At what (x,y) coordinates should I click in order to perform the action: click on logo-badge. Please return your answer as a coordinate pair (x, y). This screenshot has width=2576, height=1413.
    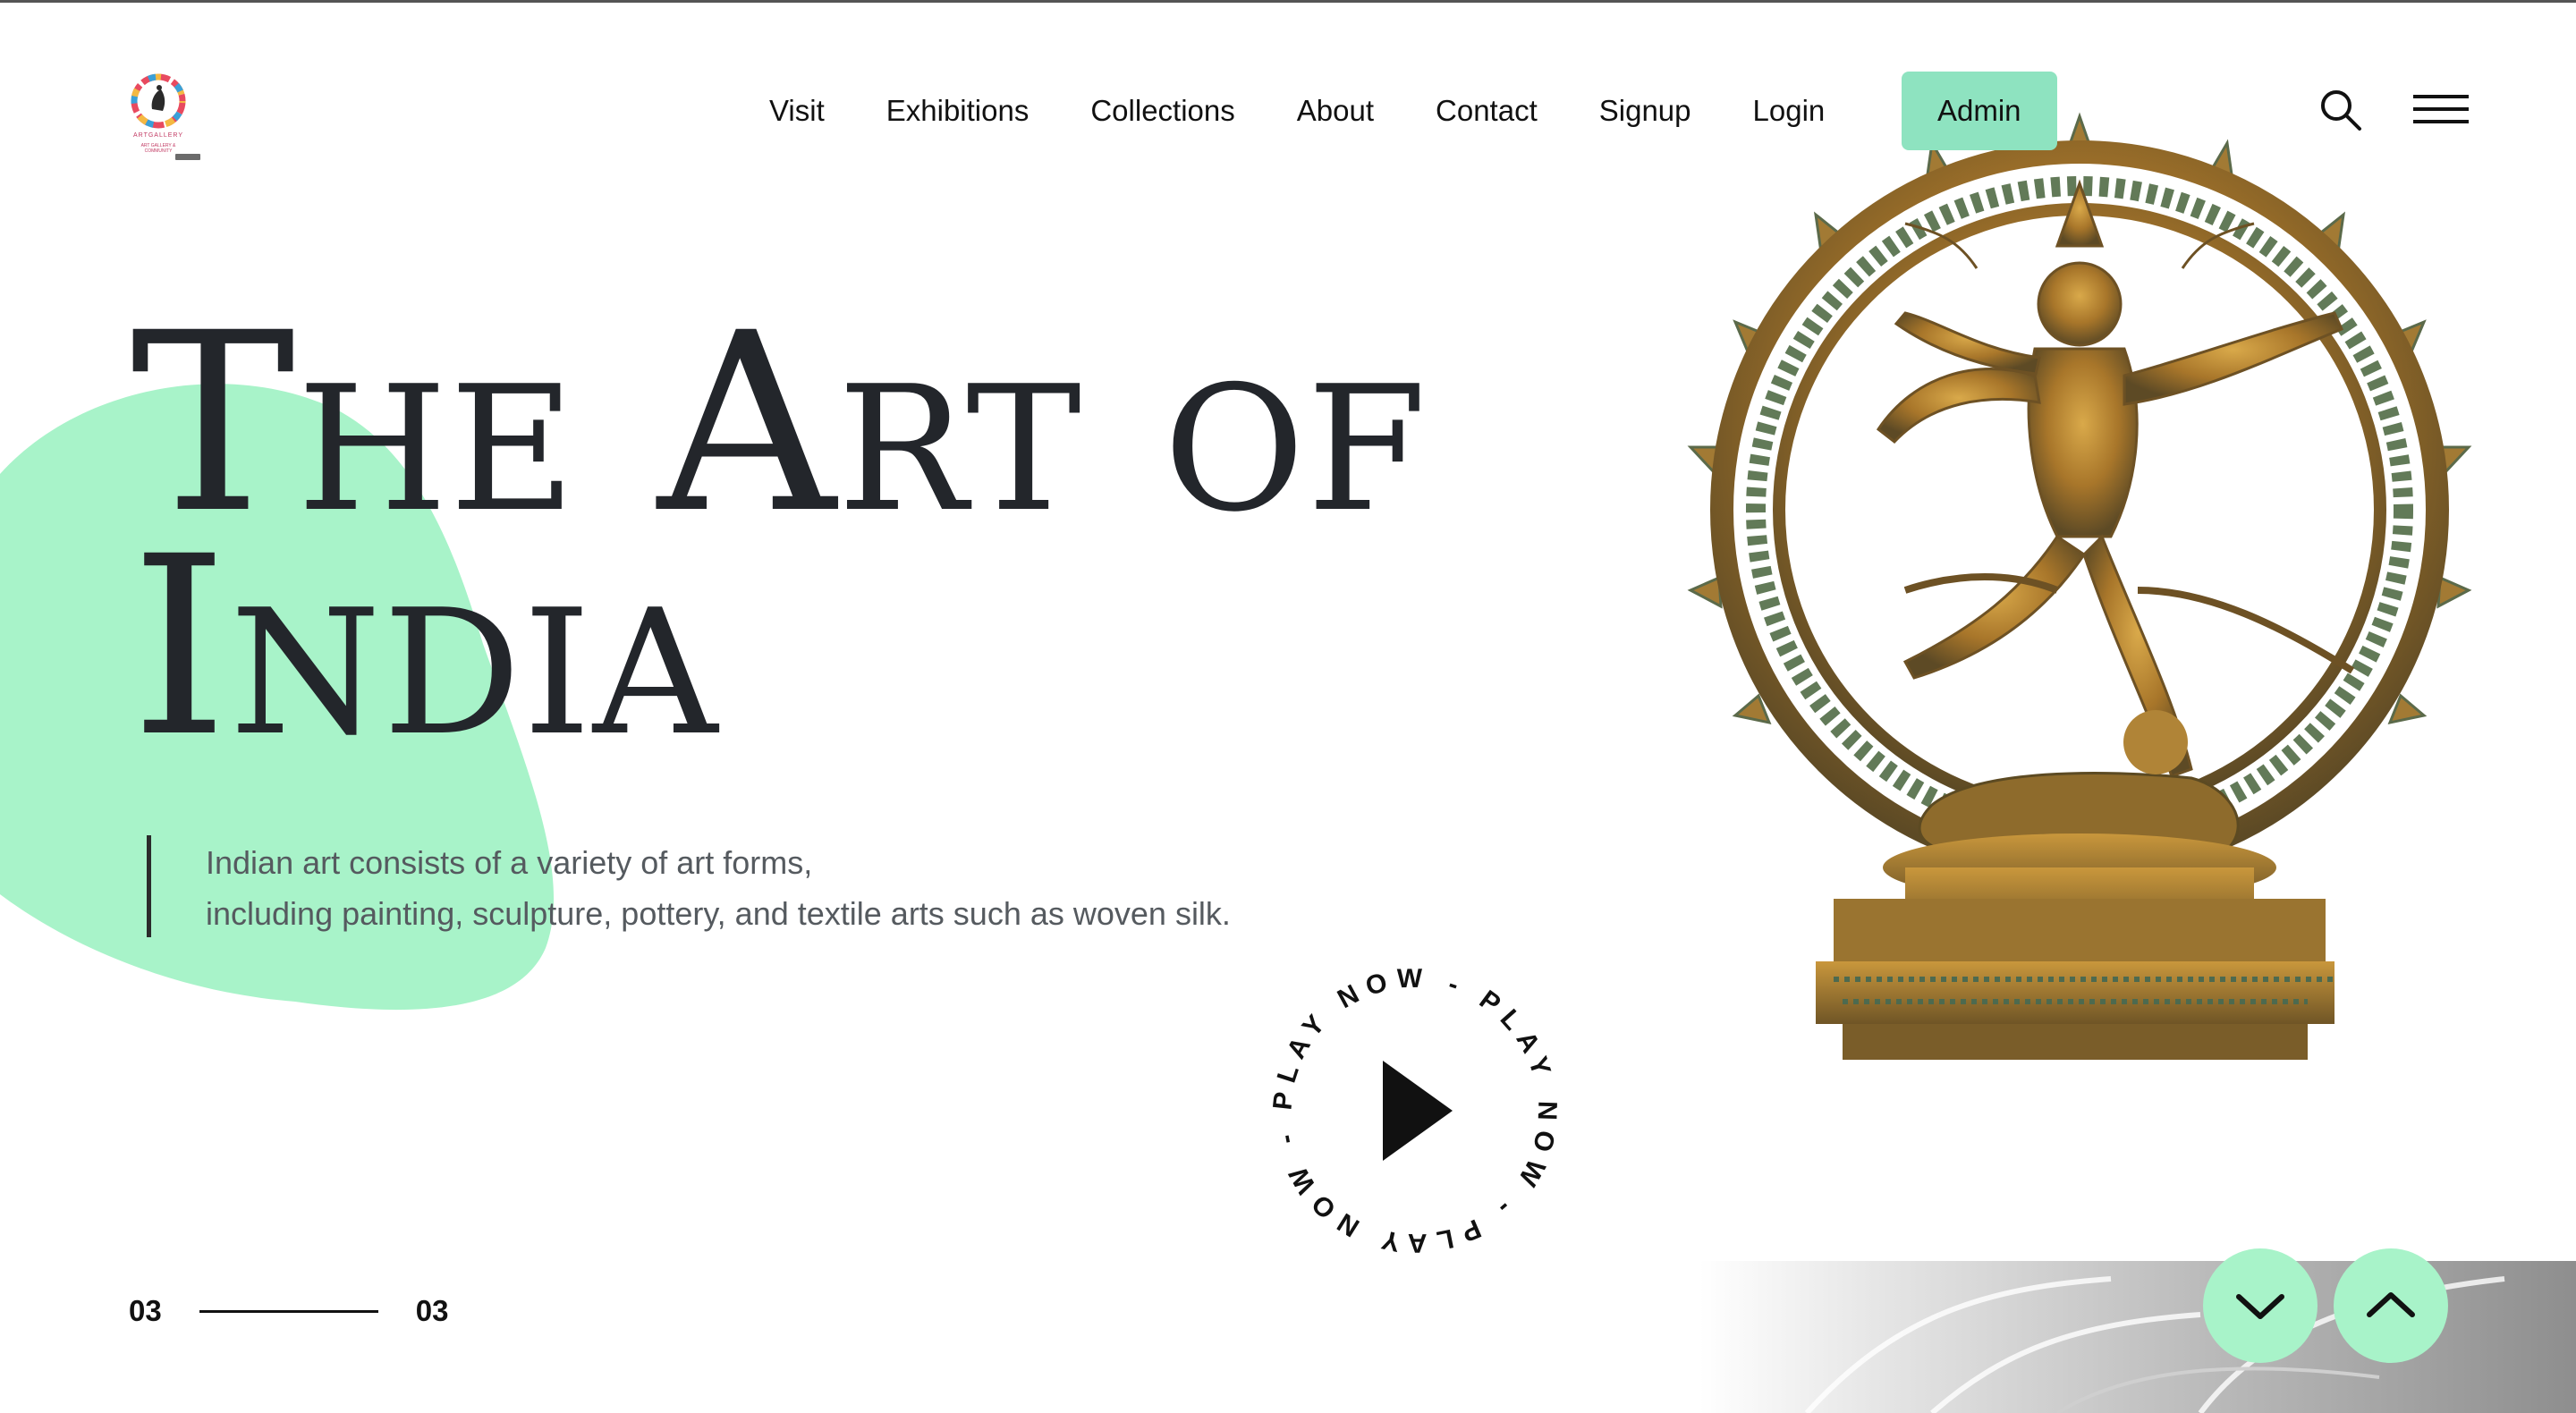
    Looking at the image, I should click on (187, 157).